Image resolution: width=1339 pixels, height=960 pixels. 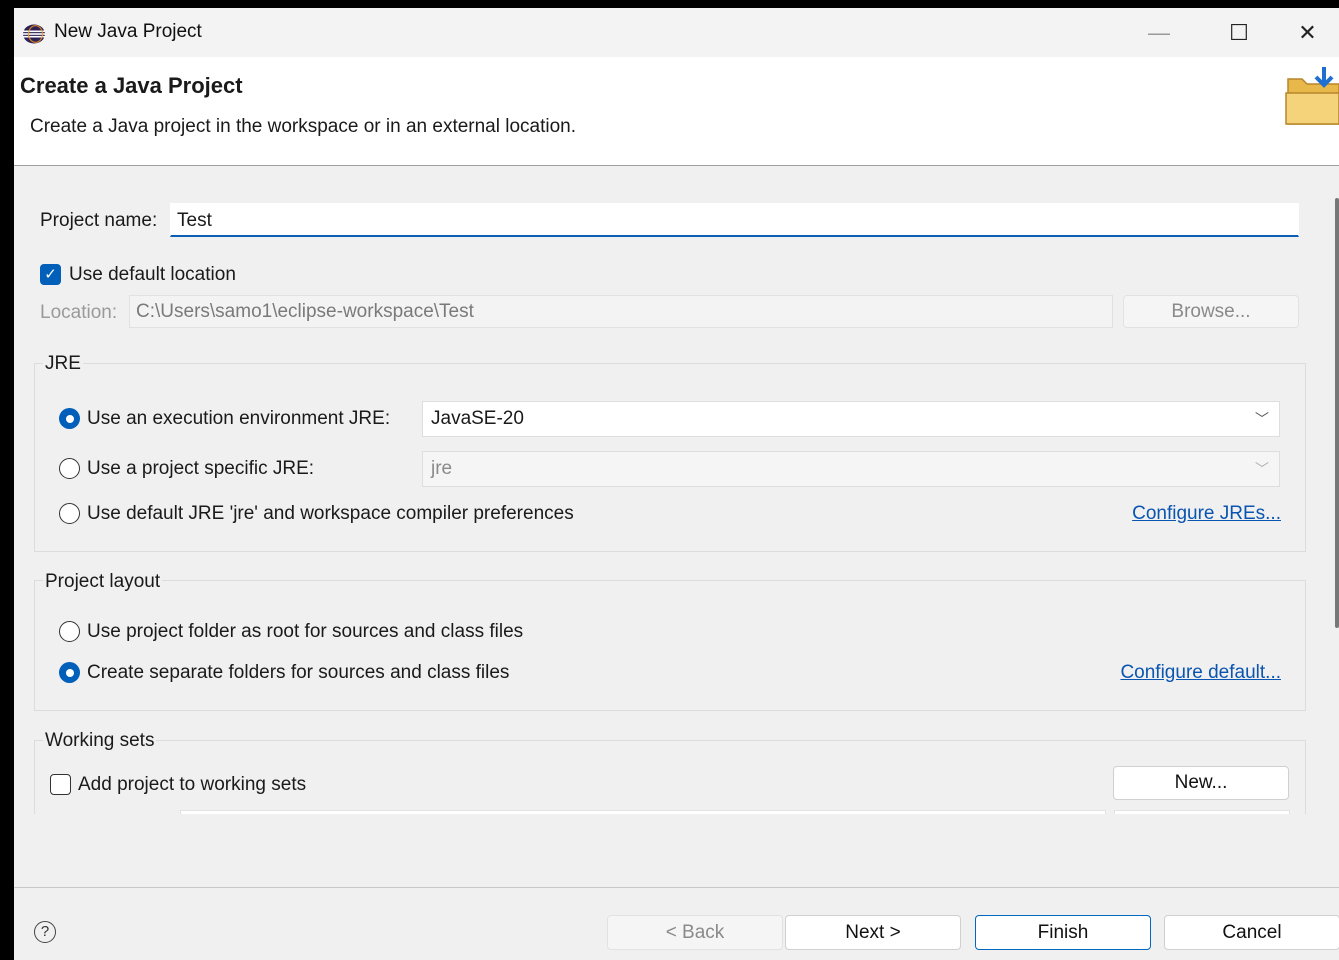 I want to click on title-bar: New Java Project — ☐ ✕, so click(x=676, y=32).